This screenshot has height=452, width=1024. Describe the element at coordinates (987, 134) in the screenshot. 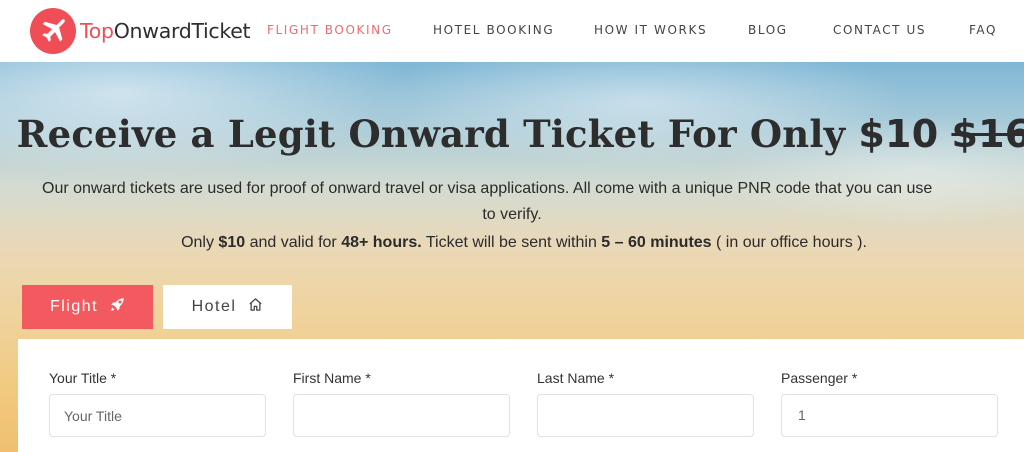

I see `price-old: $16` at that location.